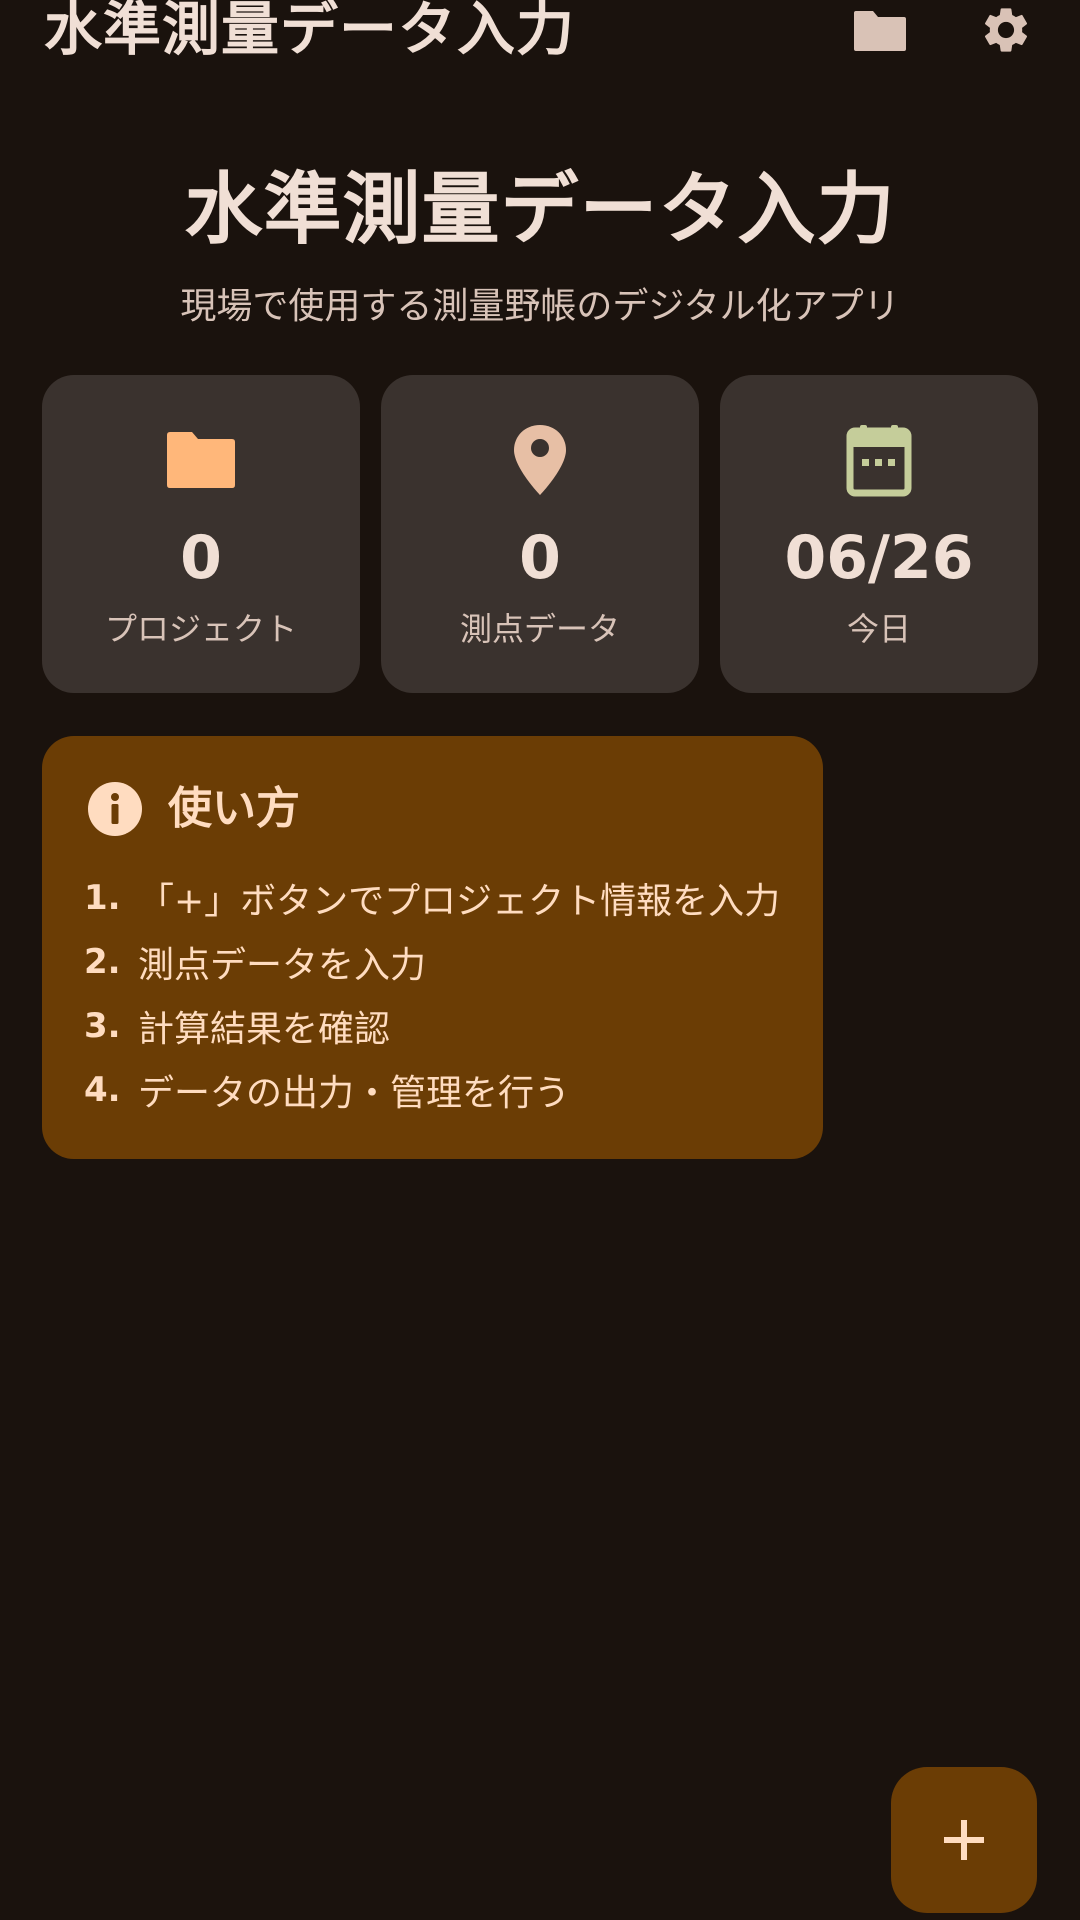 The image size is (1080, 1920). Describe the element at coordinates (432, 962) in the screenshot. I see `list-item: 2. 測点データを入力` at that location.